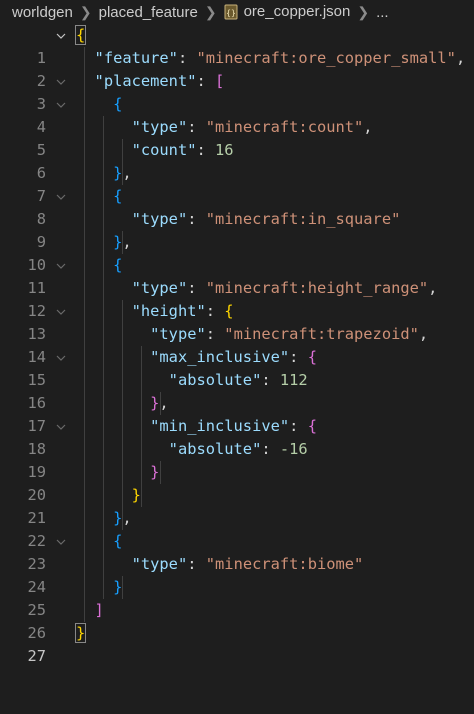 The height and width of the screenshot is (714, 474). I want to click on json-number: 112, so click(293, 380).